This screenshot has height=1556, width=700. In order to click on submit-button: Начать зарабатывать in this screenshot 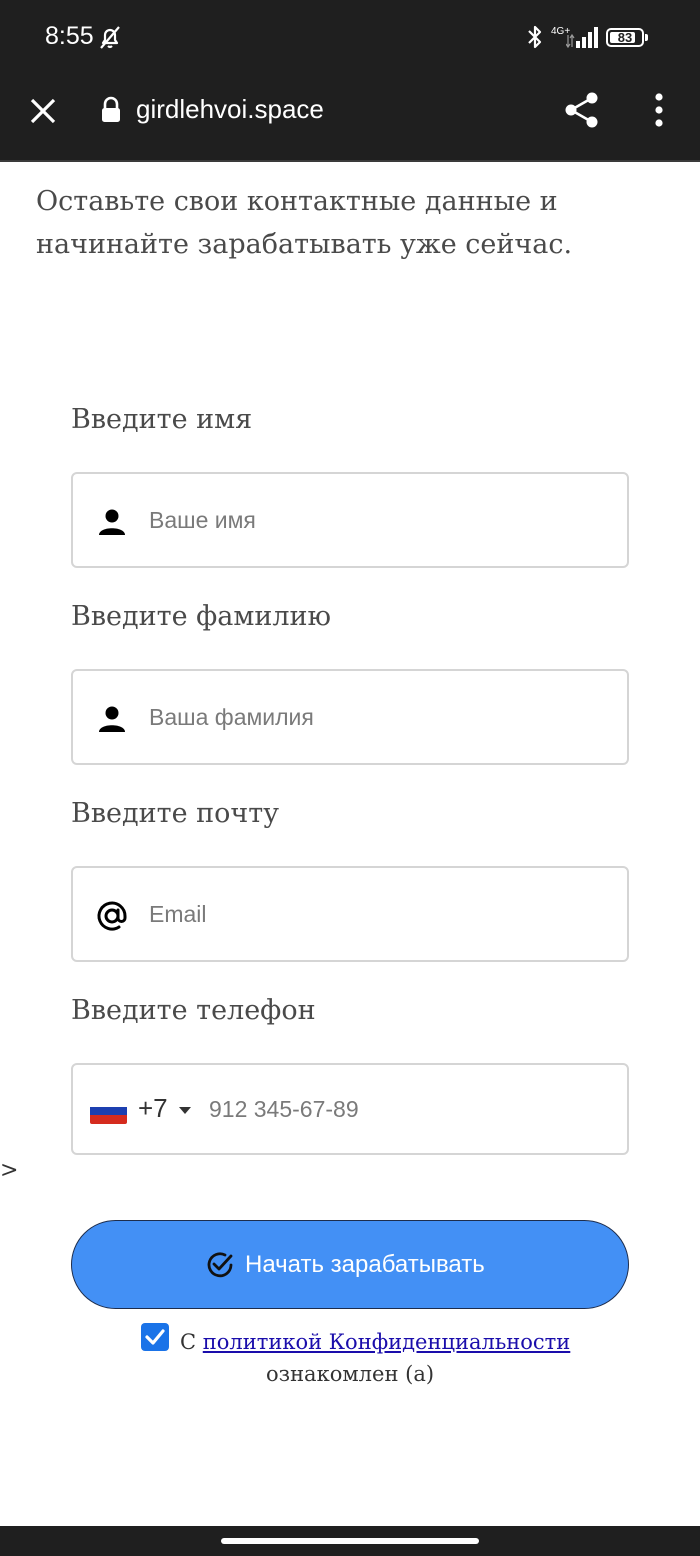, I will do `click(350, 1264)`.